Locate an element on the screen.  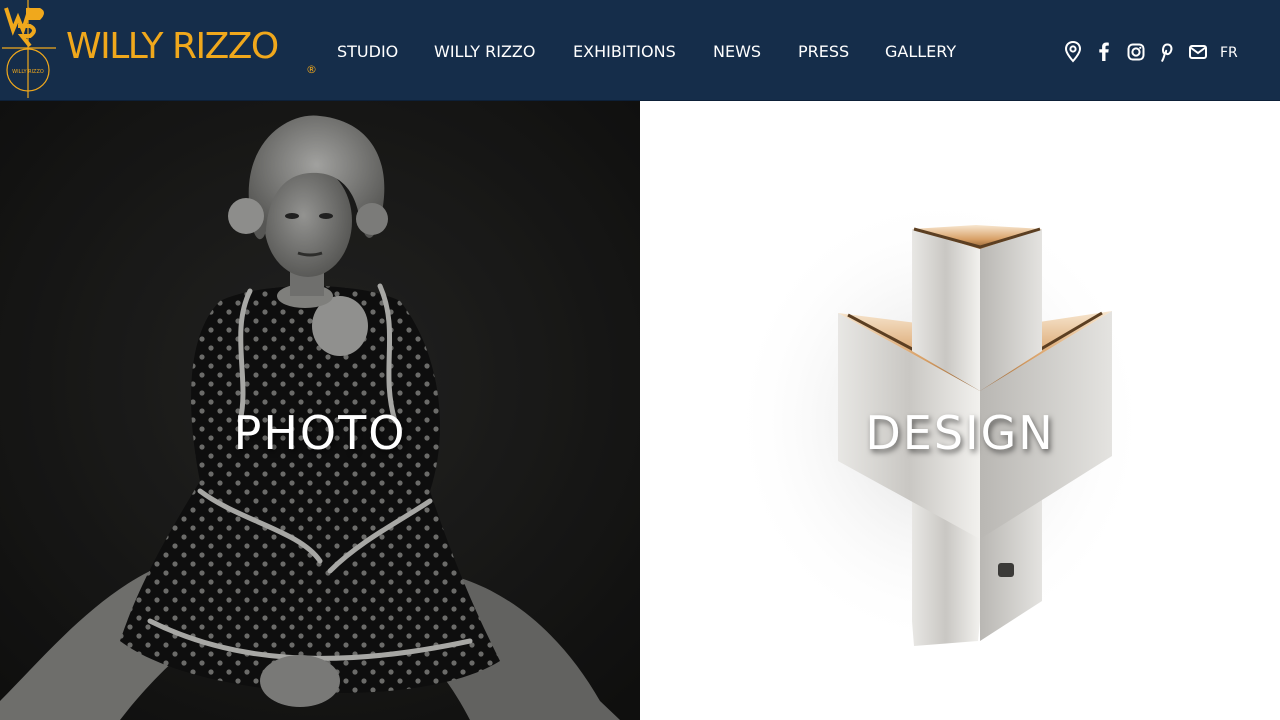
pinterest-icon is located at coordinates (1166, 52).